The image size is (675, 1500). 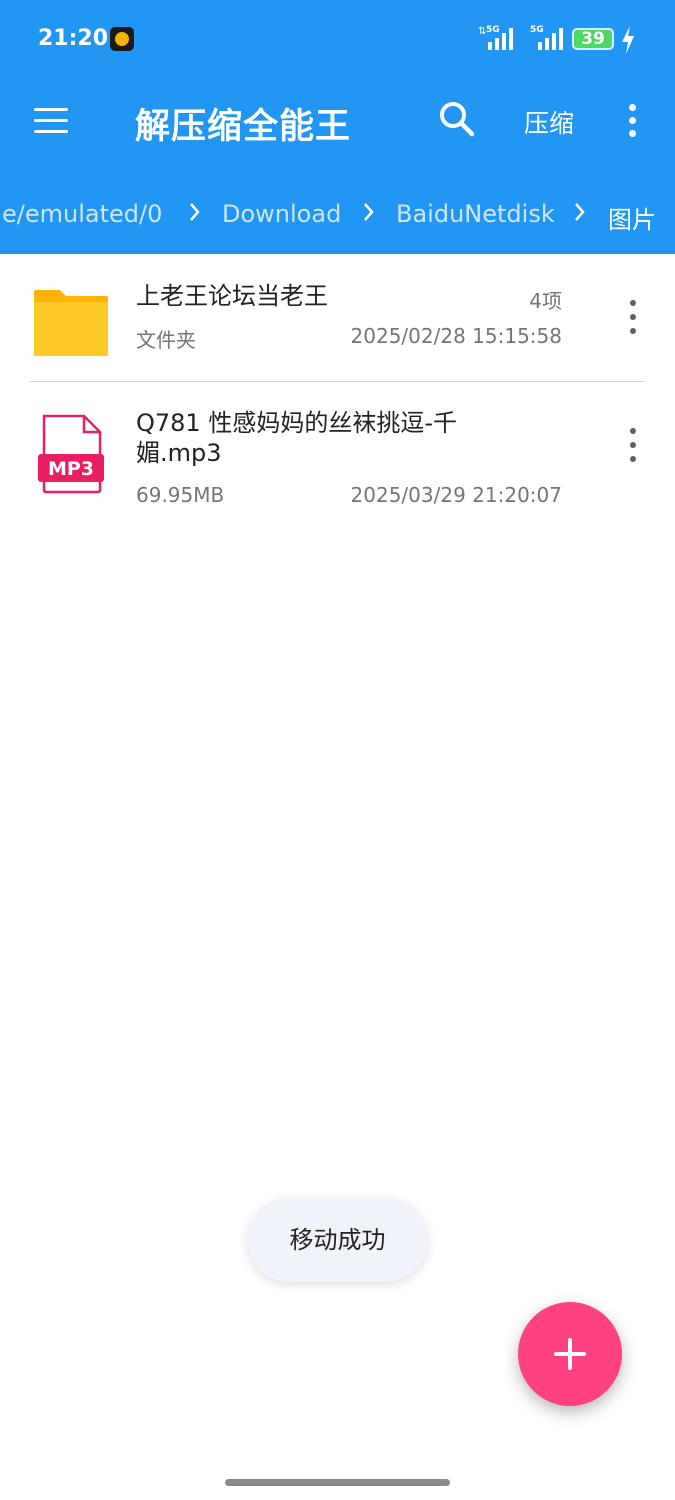 I want to click on signal-icon: 5G ⇅, so click(x=495, y=37).